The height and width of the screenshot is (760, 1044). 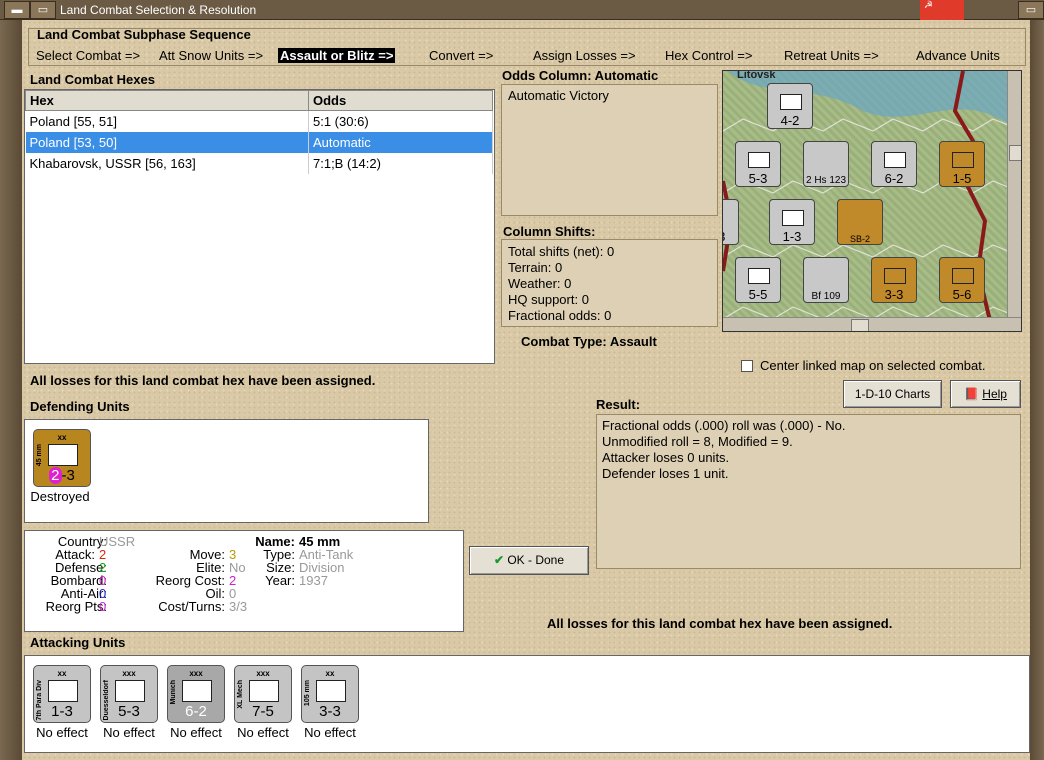 What do you see at coordinates (666, 457) in the screenshot?
I see `result-line: Attacker loses 0 units.` at bounding box center [666, 457].